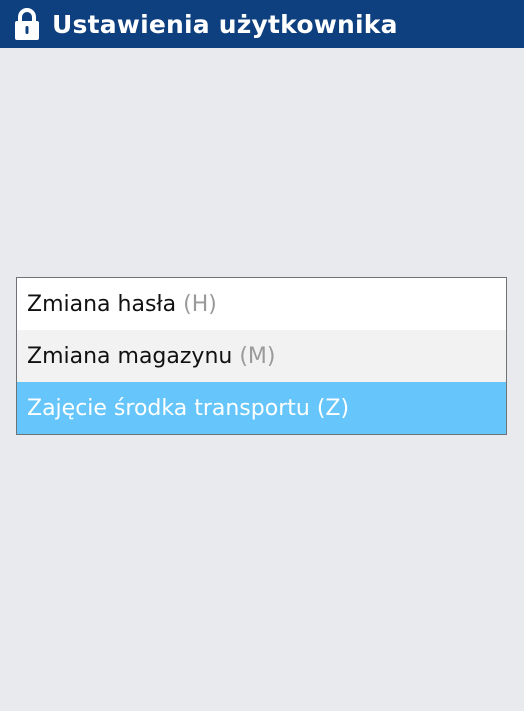  I want to click on lock-icon, so click(27, 24).